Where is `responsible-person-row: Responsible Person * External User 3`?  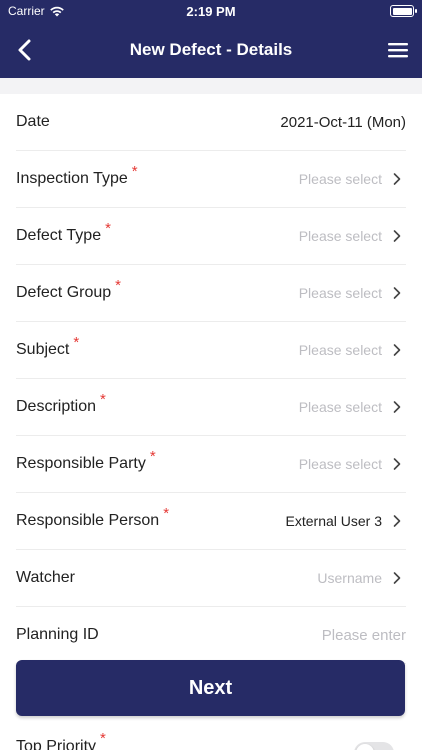 responsible-person-row: Responsible Person * External User 3 is located at coordinates (211, 521).